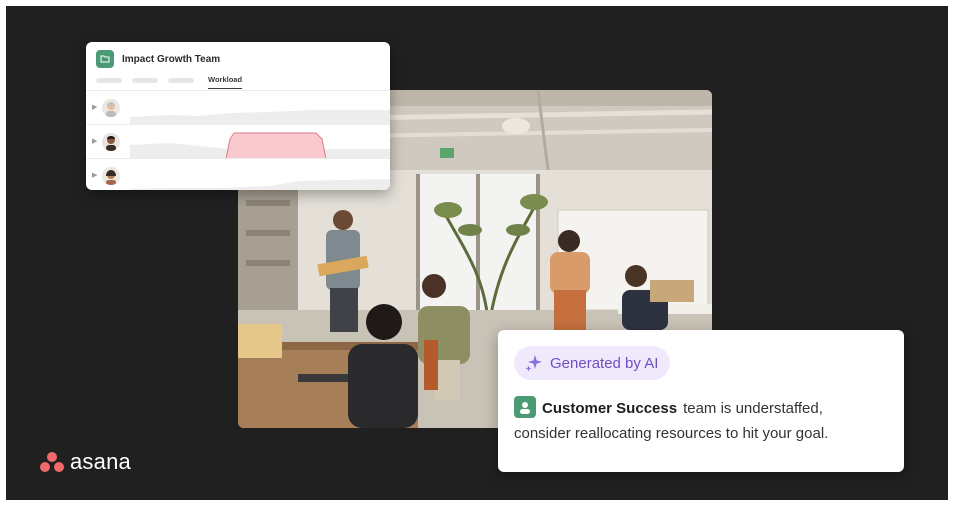 The image size is (954, 506). I want to click on ai-badge: Generated by AI, so click(592, 363).